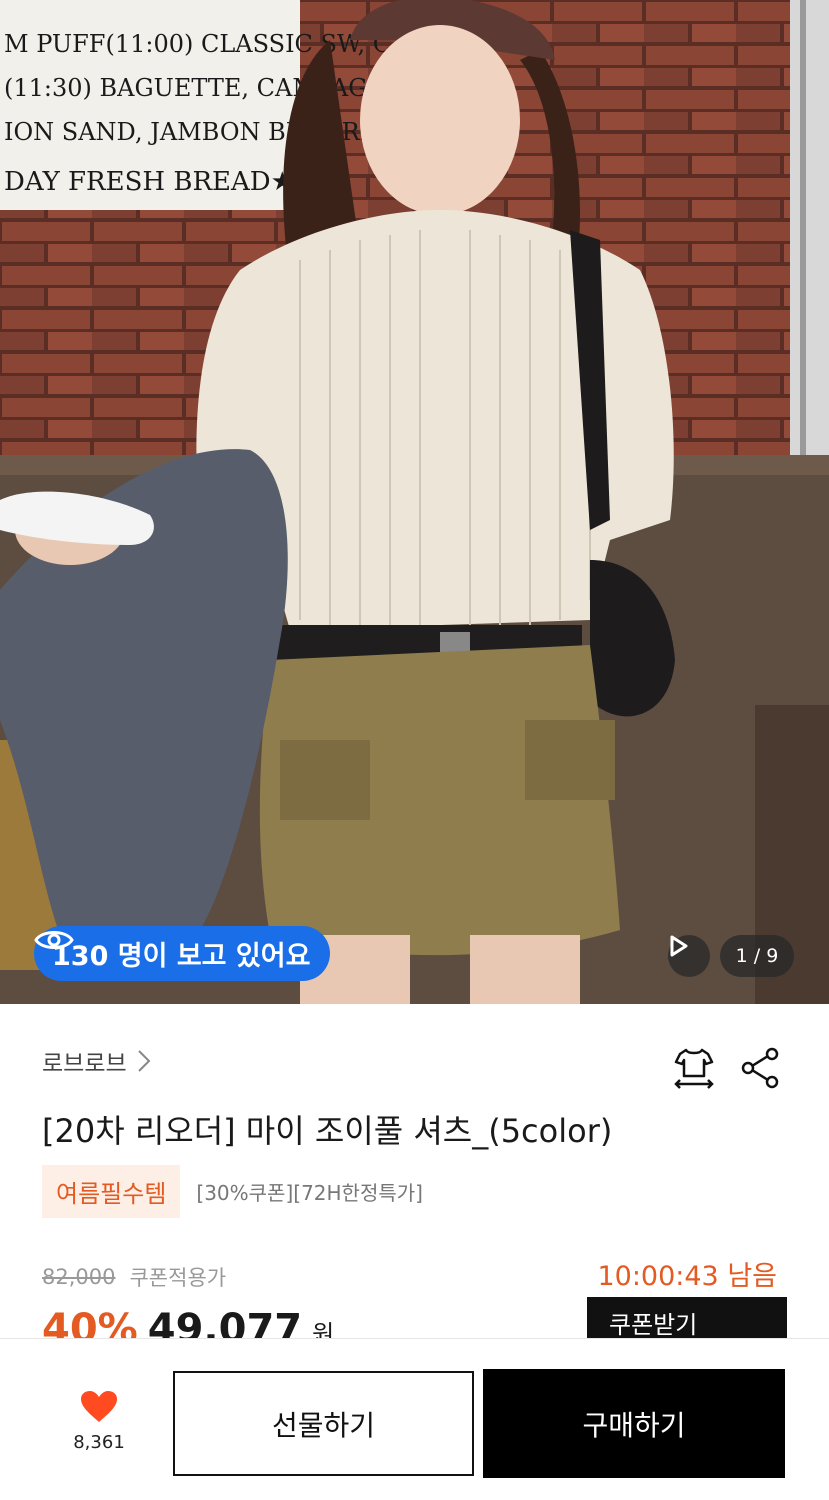 The width and height of the screenshot is (829, 1500). Describe the element at coordinates (653, 1324) in the screenshot. I see `coupon-button-label: 쿠폰받기` at that location.